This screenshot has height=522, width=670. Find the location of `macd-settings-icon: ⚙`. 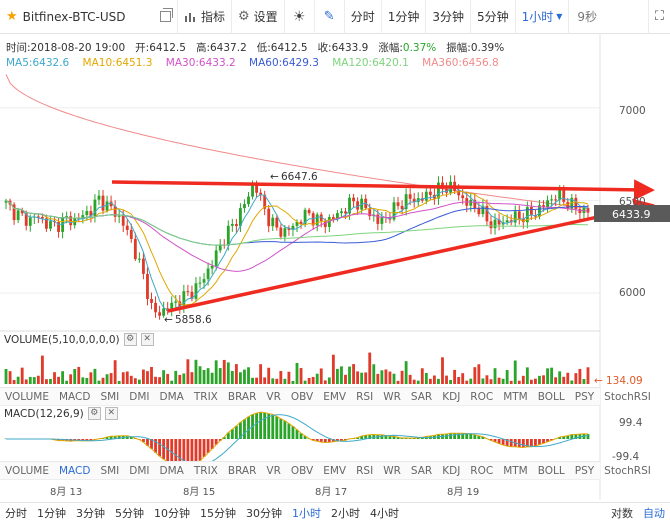

macd-settings-icon: ⚙ is located at coordinates (94, 413).